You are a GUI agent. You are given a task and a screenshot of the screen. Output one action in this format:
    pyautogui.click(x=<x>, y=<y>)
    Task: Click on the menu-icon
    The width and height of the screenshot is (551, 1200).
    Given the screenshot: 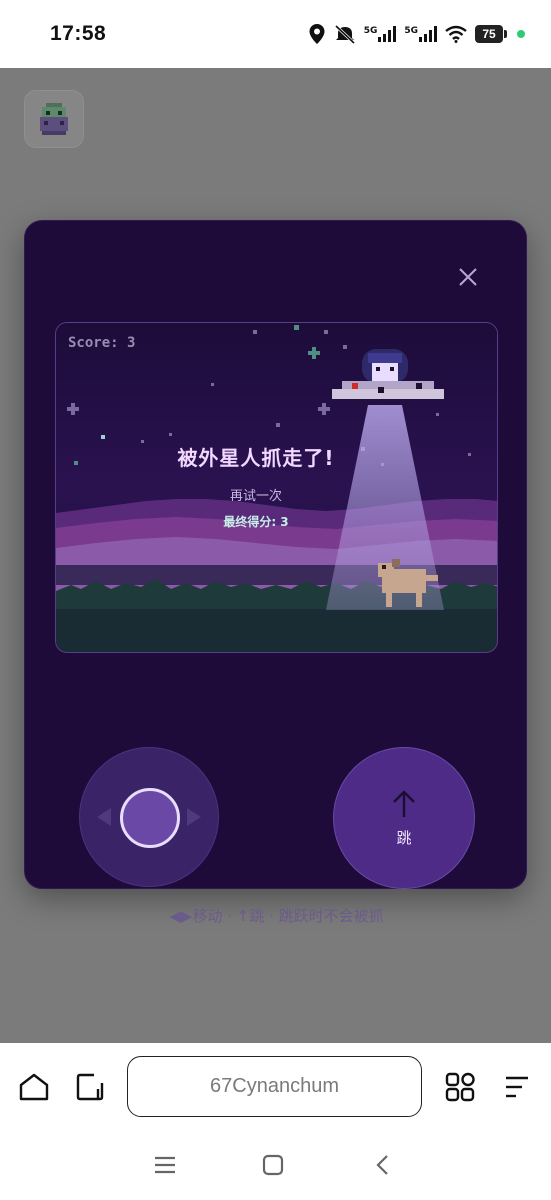 What is the action you would take?
    pyautogui.click(x=517, y=1087)
    